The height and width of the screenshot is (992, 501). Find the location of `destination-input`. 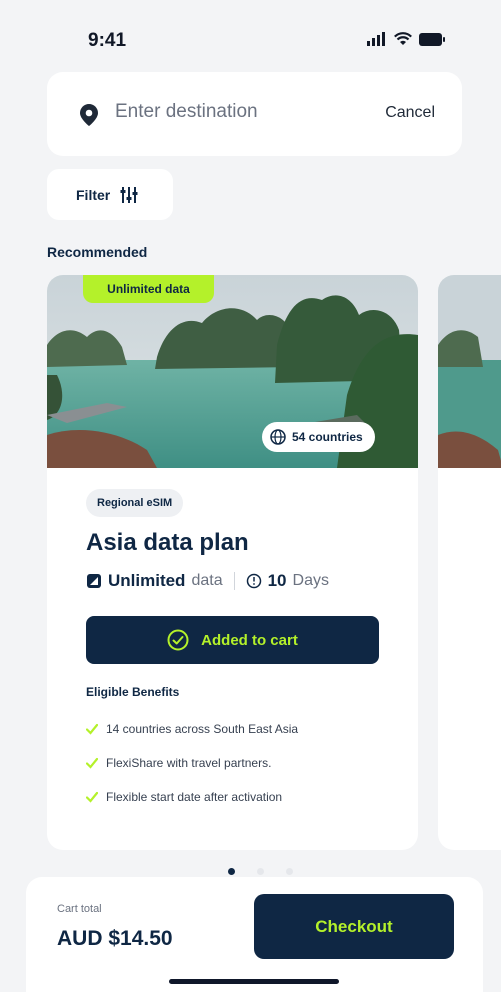

destination-input is located at coordinates (230, 112).